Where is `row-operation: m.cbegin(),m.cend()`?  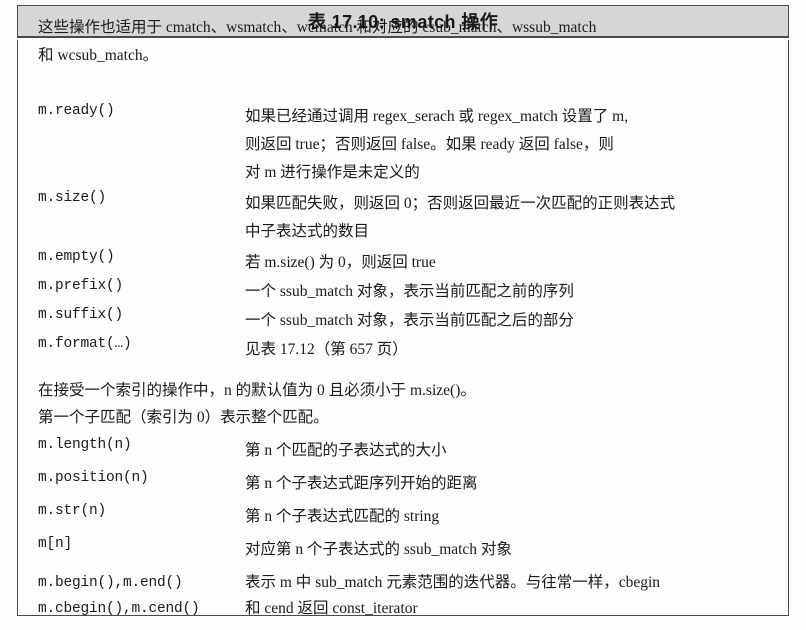 row-operation: m.cbegin(),m.cend() is located at coordinates (119, 609).